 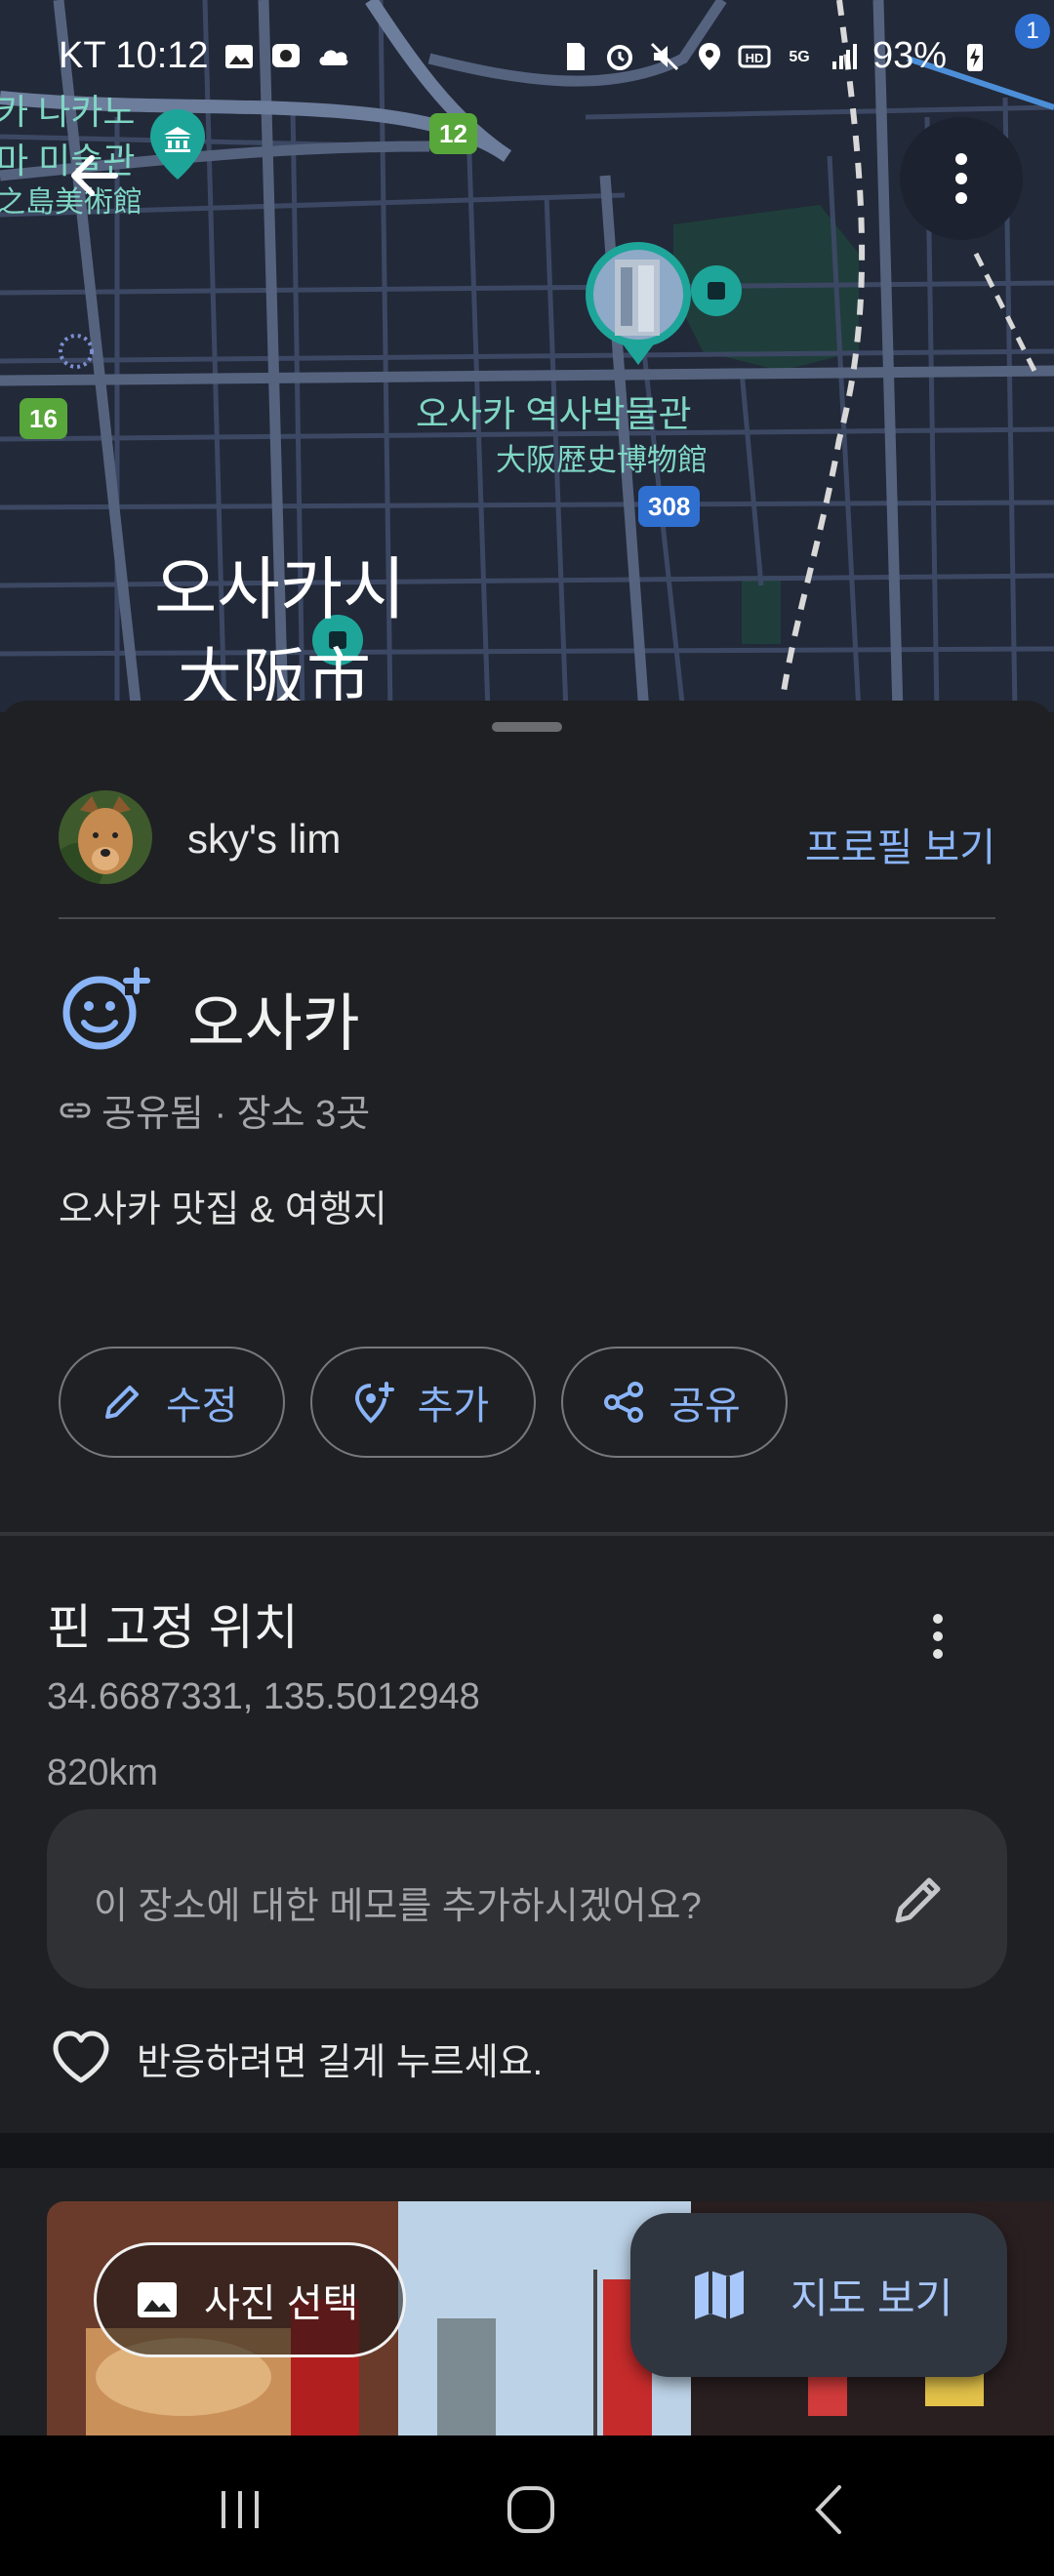 What do you see at coordinates (398, 1906) in the screenshot?
I see `memo-placeholder: 이 장소에 대한 메모를 추가하시겠어요?` at bounding box center [398, 1906].